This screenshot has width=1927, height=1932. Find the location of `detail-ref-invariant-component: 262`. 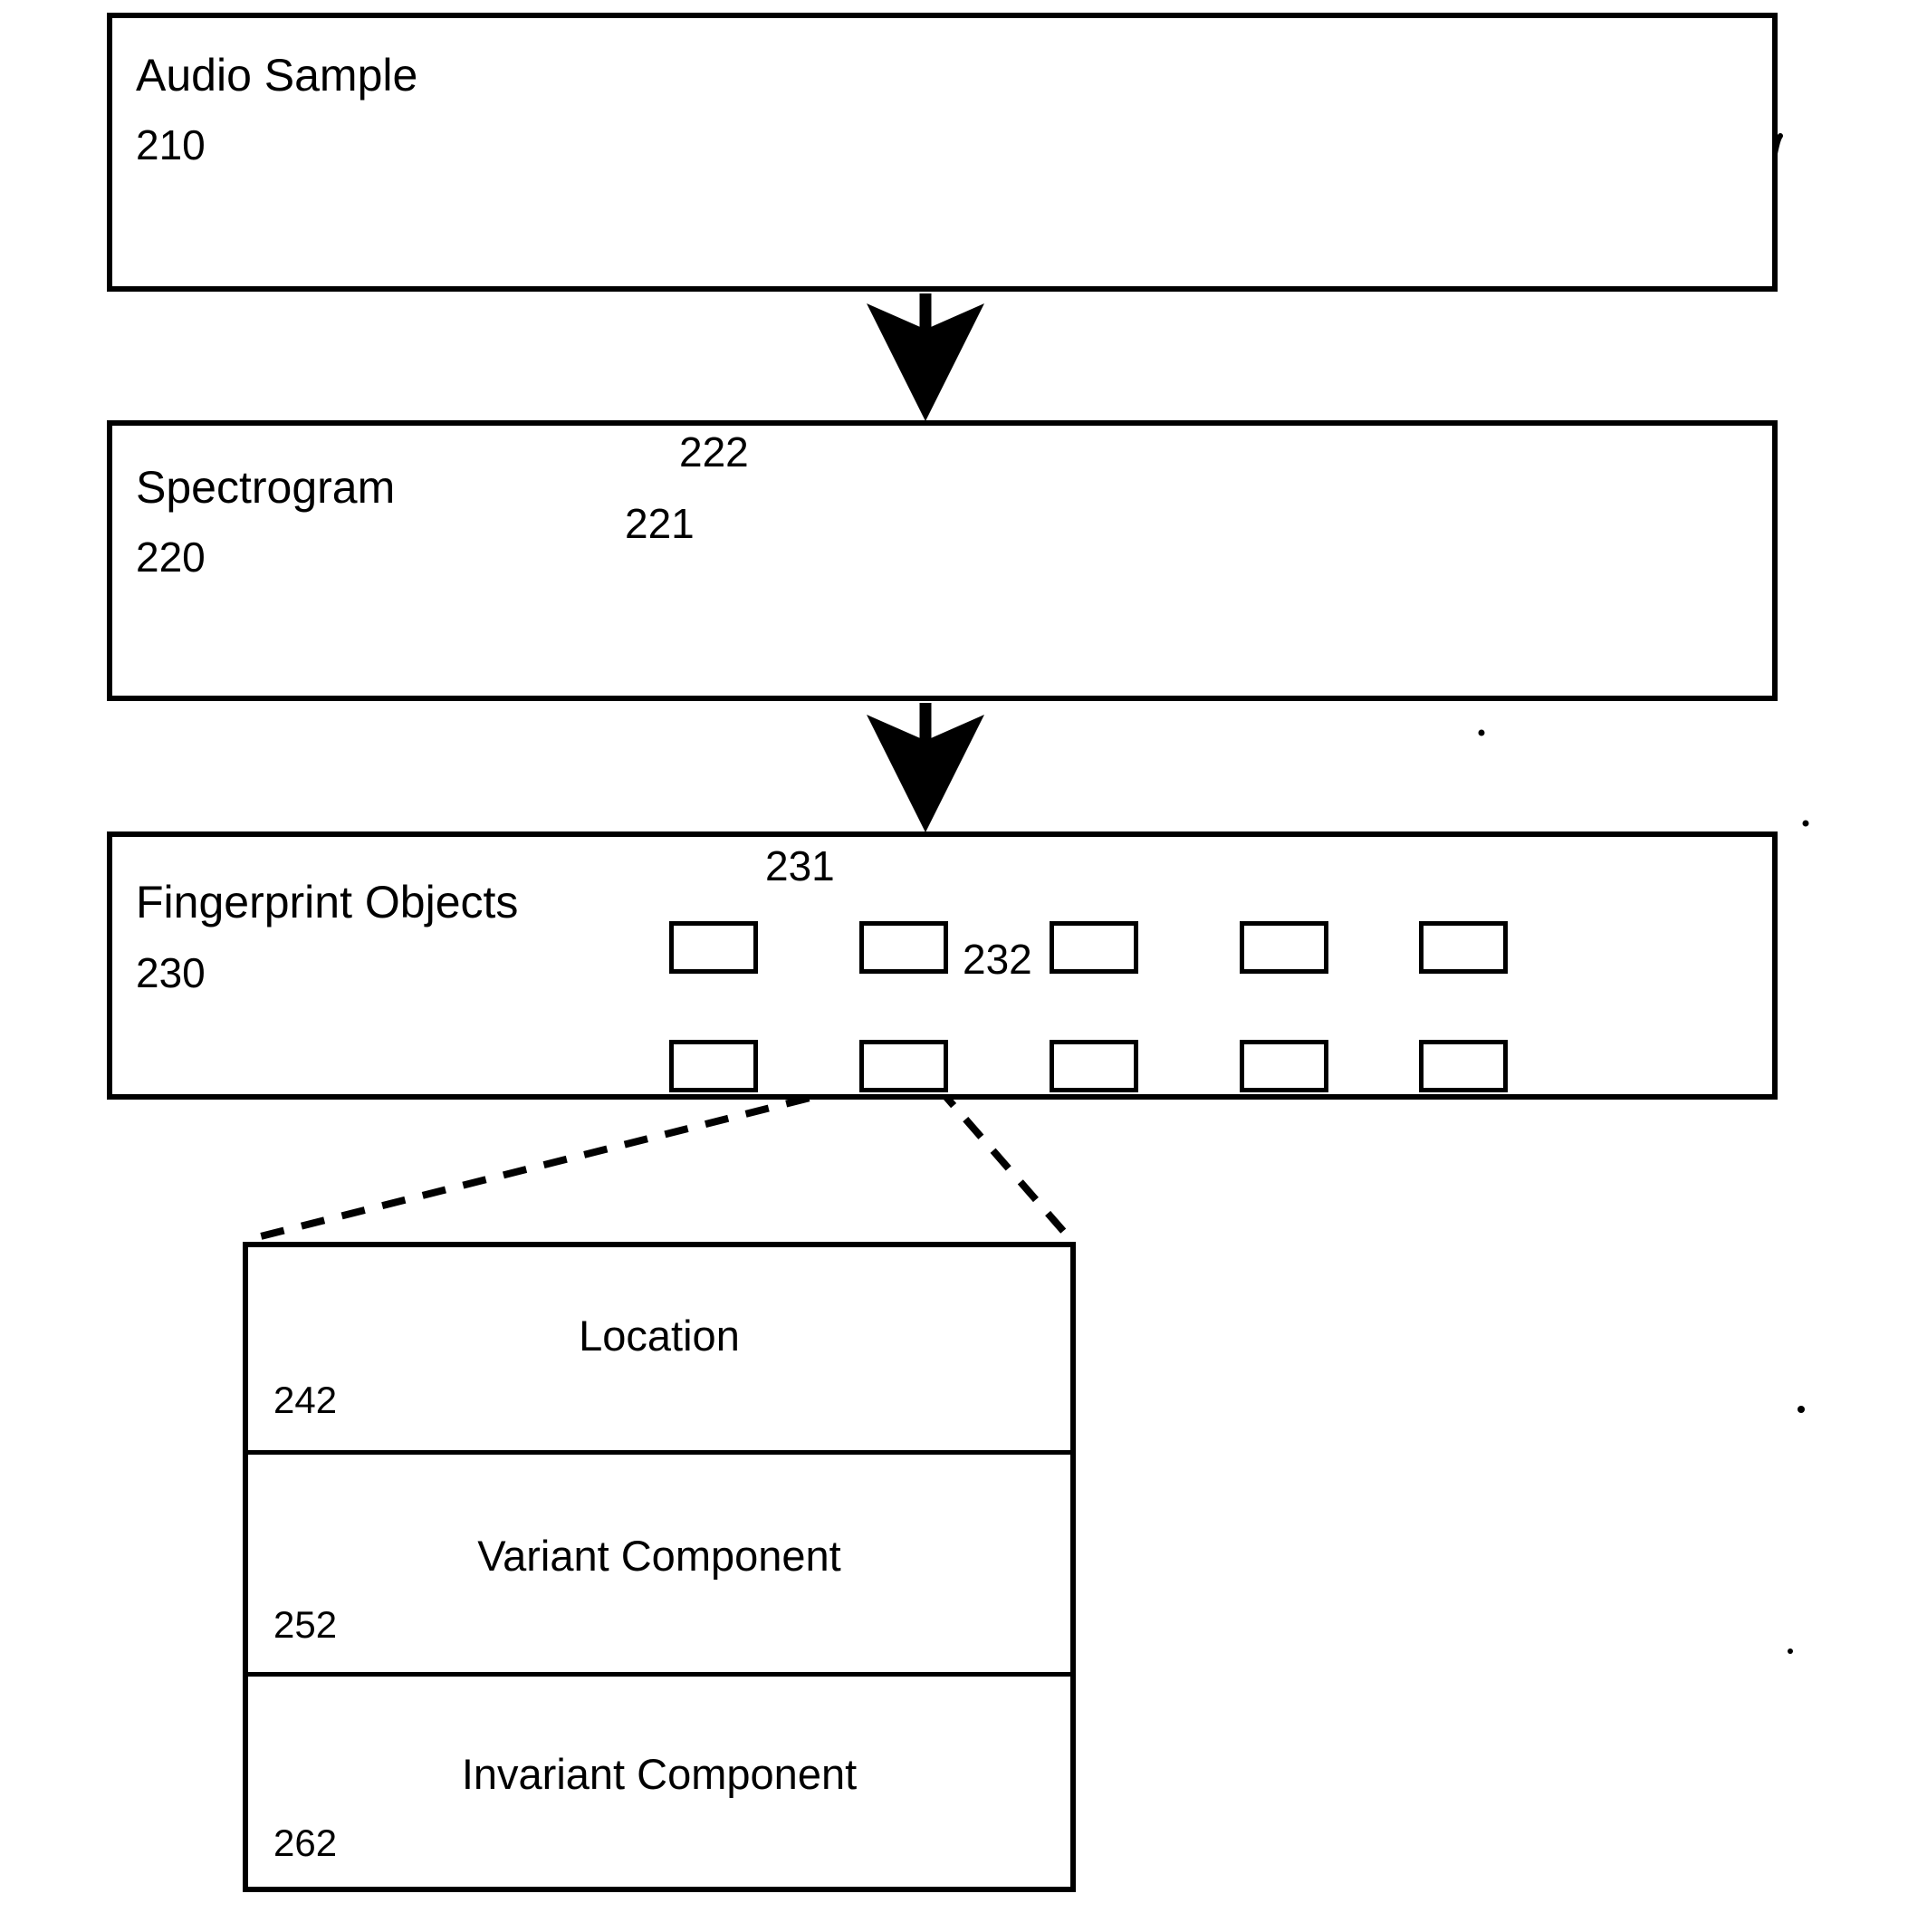

detail-ref-invariant-component: 262 is located at coordinates (305, 1842).